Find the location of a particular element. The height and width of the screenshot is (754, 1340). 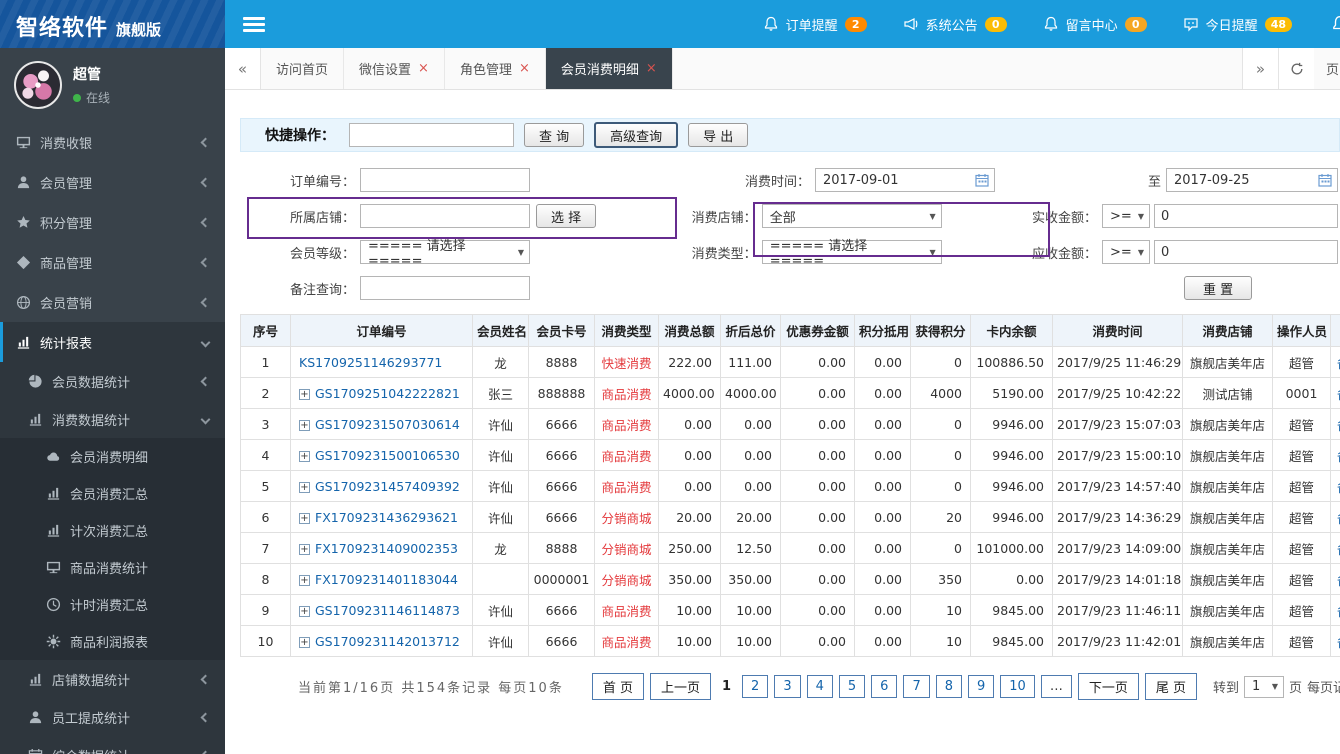

page-number-10: 10 is located at coordinates (1017, 686).